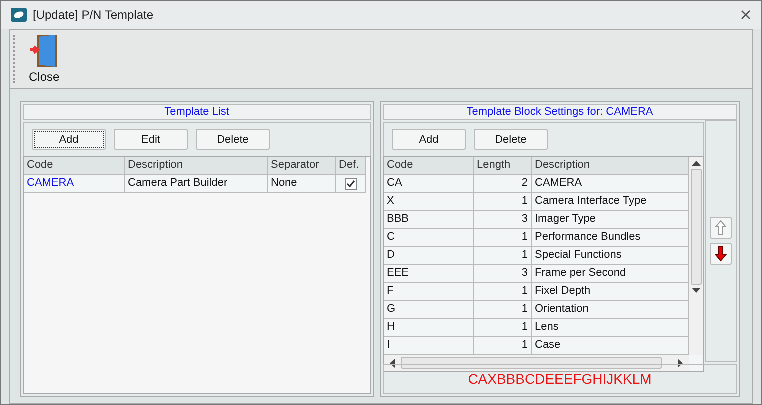 Image resolution: width=762 pixels, height=405 pixels. Describe the element at coordinates (610, 220) in the screenshot. I see `table-cell: Imager Type` at that location.